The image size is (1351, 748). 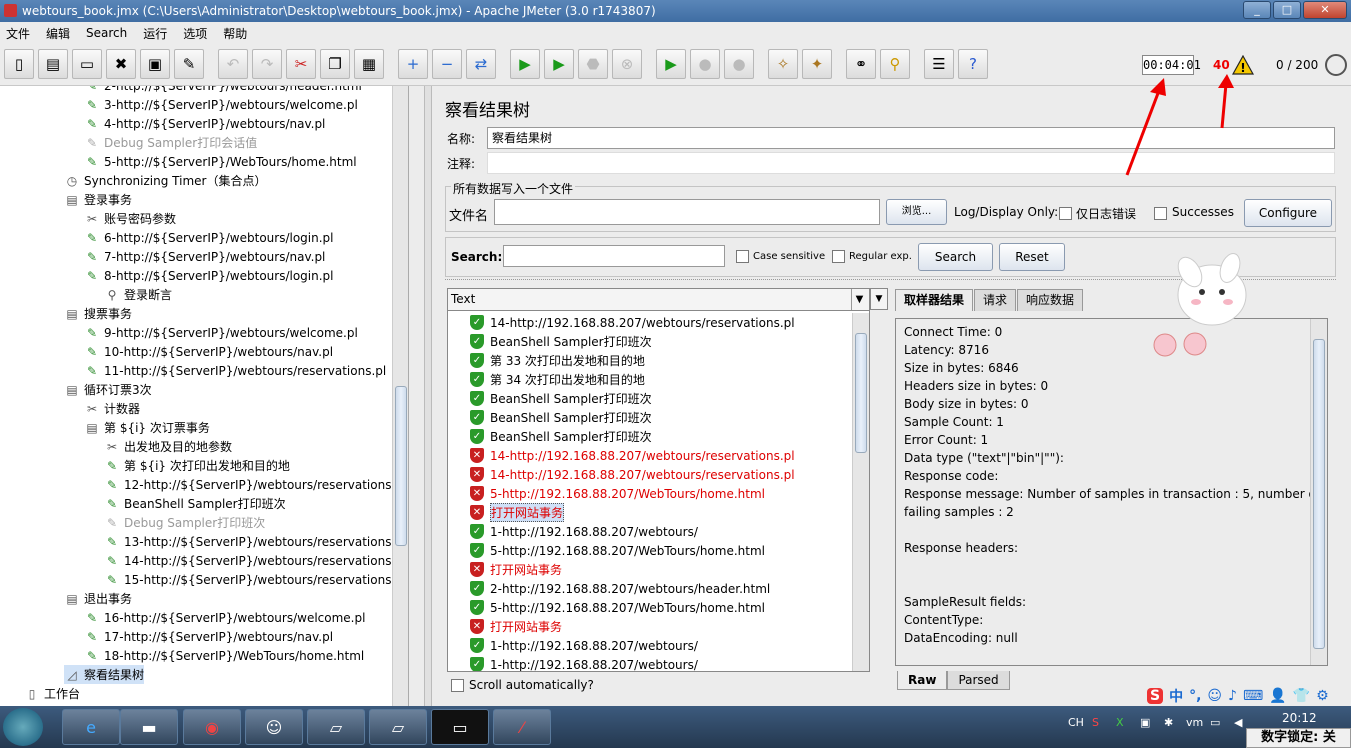 What do you see at coordinates (1238, 722) in the screenshot?
I see `volume-tray-icon: ◀` at bounding box center [1238, 722].